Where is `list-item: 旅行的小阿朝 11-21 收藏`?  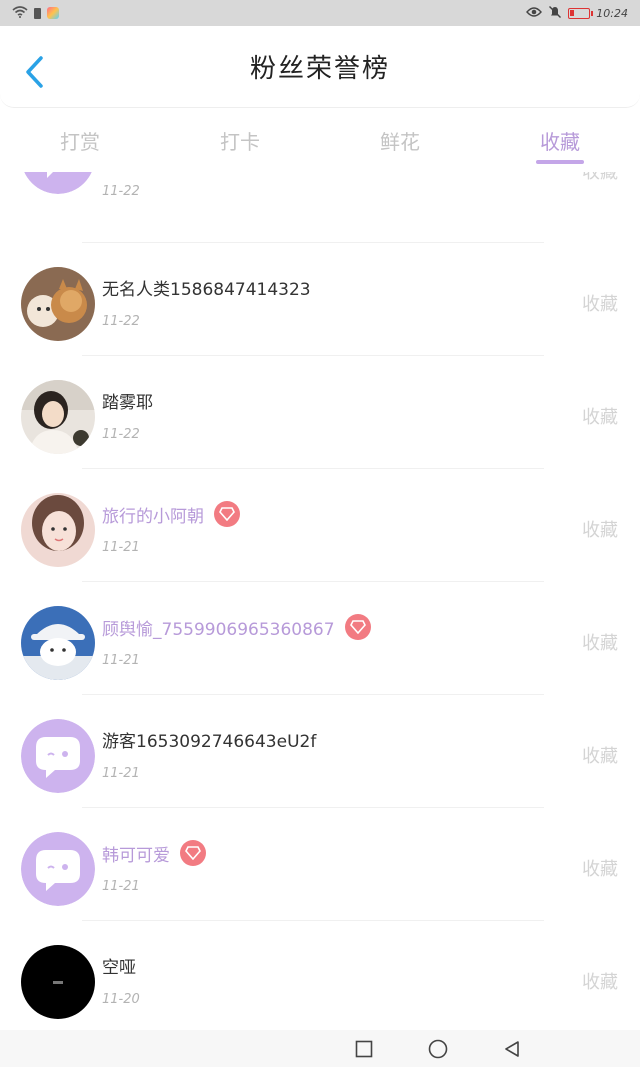 list-item: 旅行的小阿朝 11-21 收藏 is located at coordinates (320, 524).